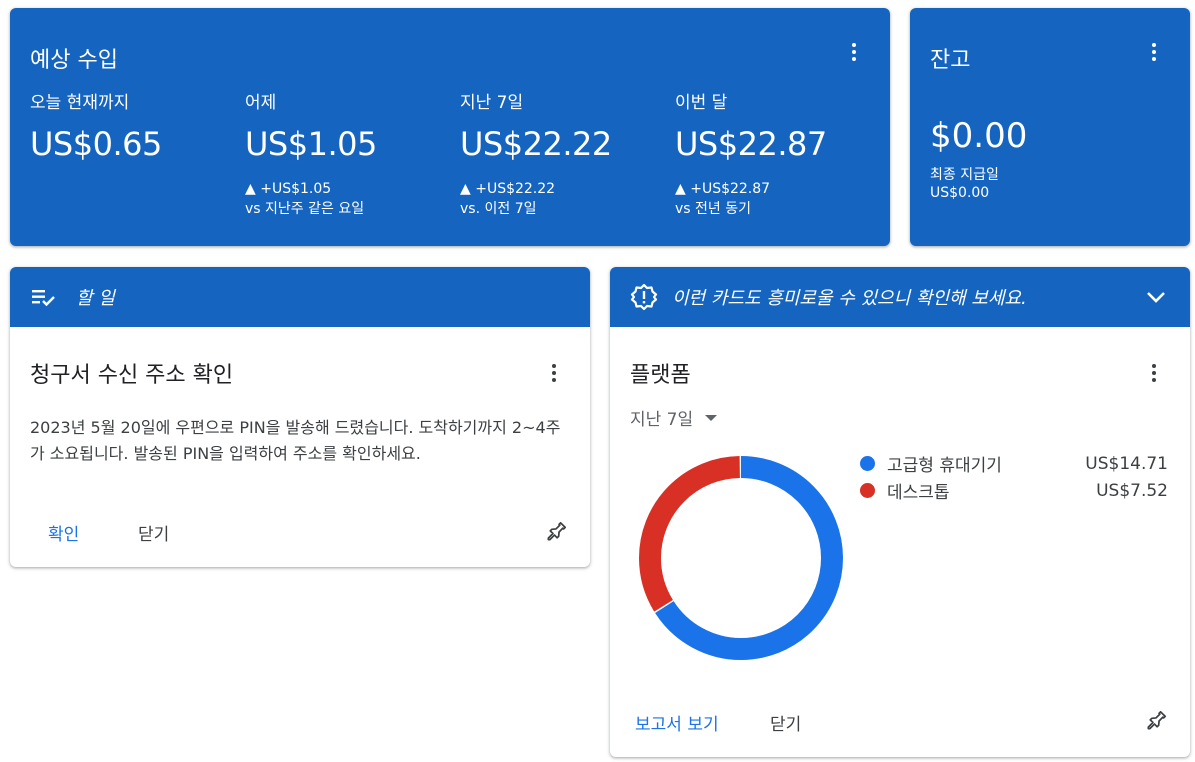  What do you see at coordinates (536, 144) in the screenshot?
I see `metric-value: US$22.22` at bounding box center [536, 144].